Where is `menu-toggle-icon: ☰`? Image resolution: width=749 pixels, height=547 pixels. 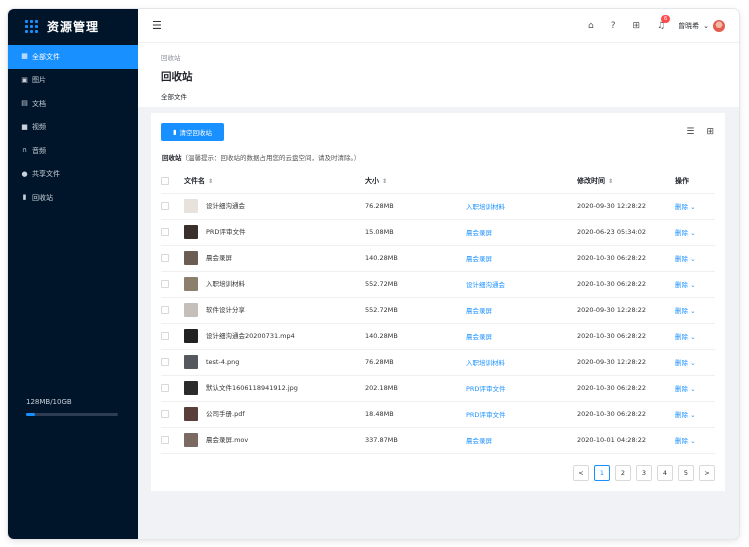
menu-toggle-icon: ☰ is located at coordinates (157, 25).